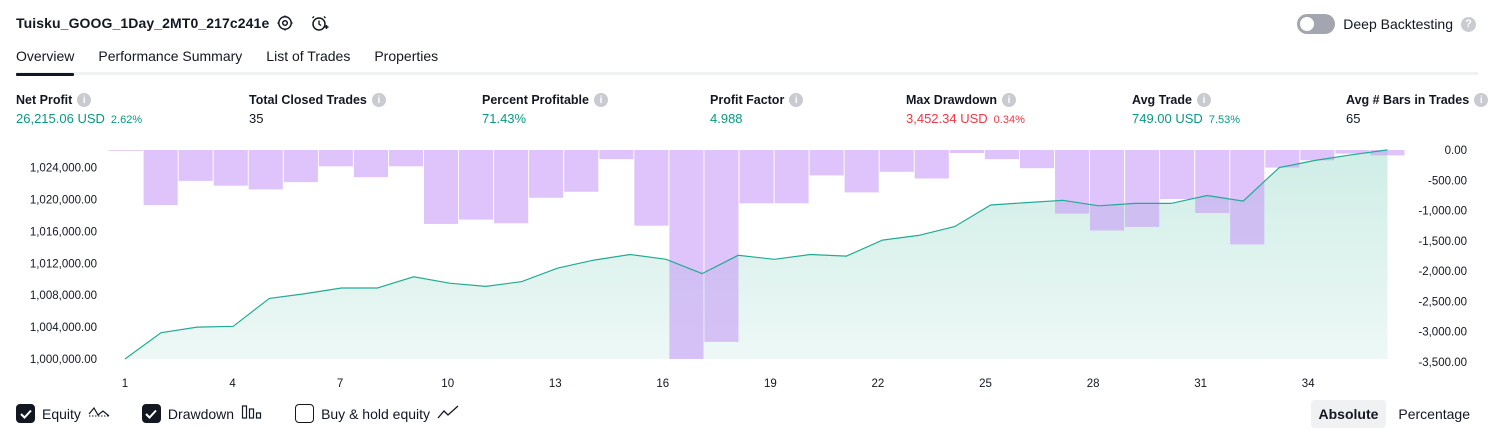 The height and width of the screenshot is (438, 1494). Describe the element at coordinates (63, 360) in the screenshot. I see `y-left-tick-label: 1,000,000.00` at that location.